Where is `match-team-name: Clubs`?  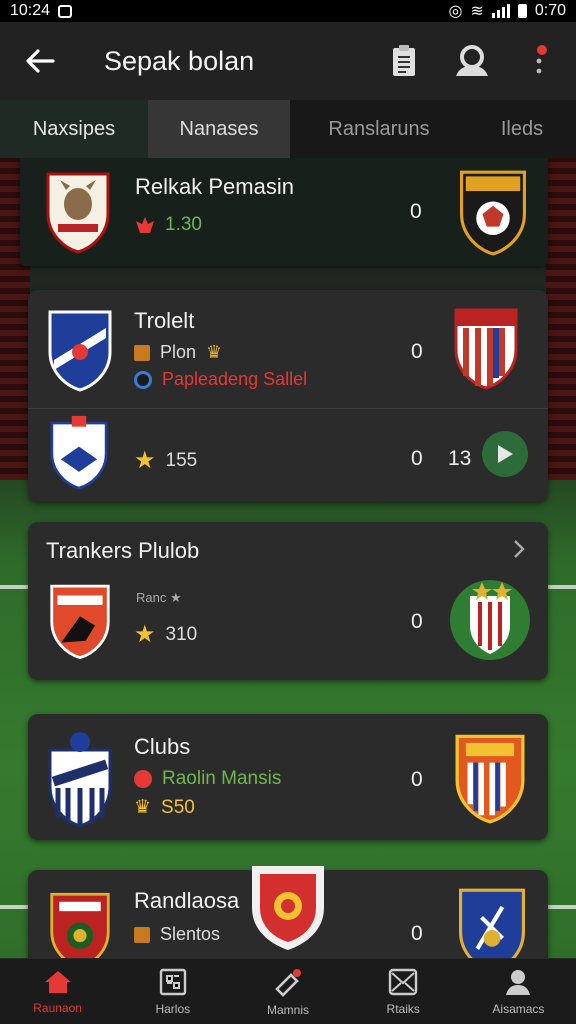 match-team-name: Clubs is located at coordinates (162, 746).